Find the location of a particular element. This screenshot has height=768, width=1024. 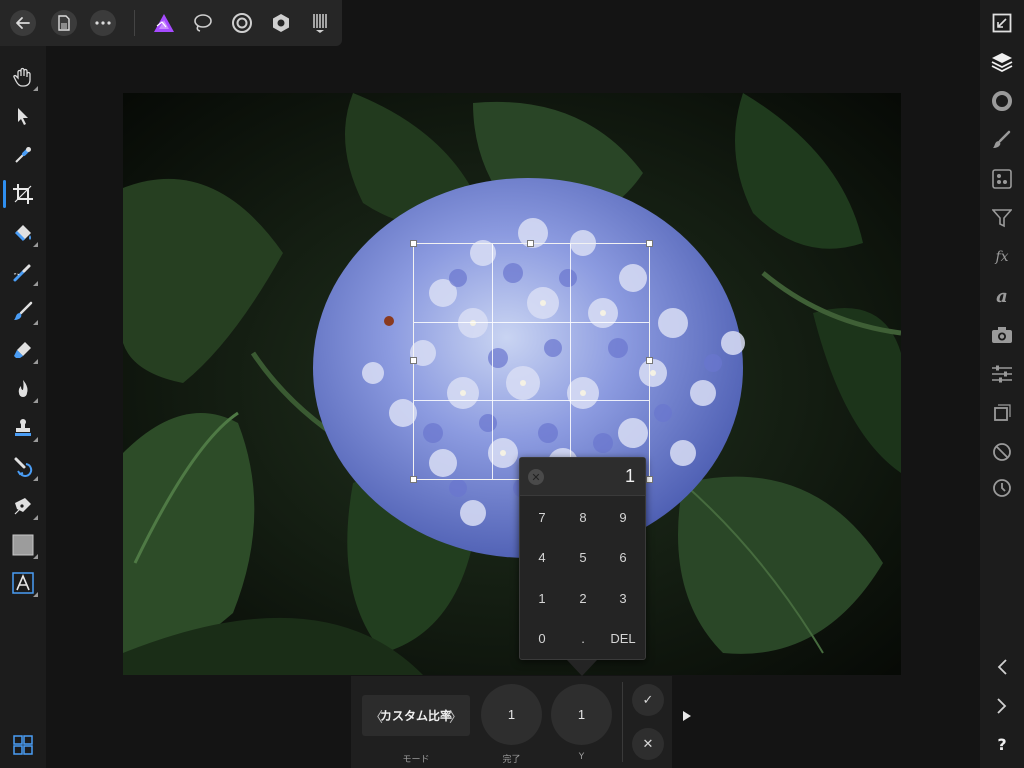

numeric-keypad: ✕ 1 7 8 9 4 5 6 1 2 3 0 . DEL is located at coordinates (582, 558).